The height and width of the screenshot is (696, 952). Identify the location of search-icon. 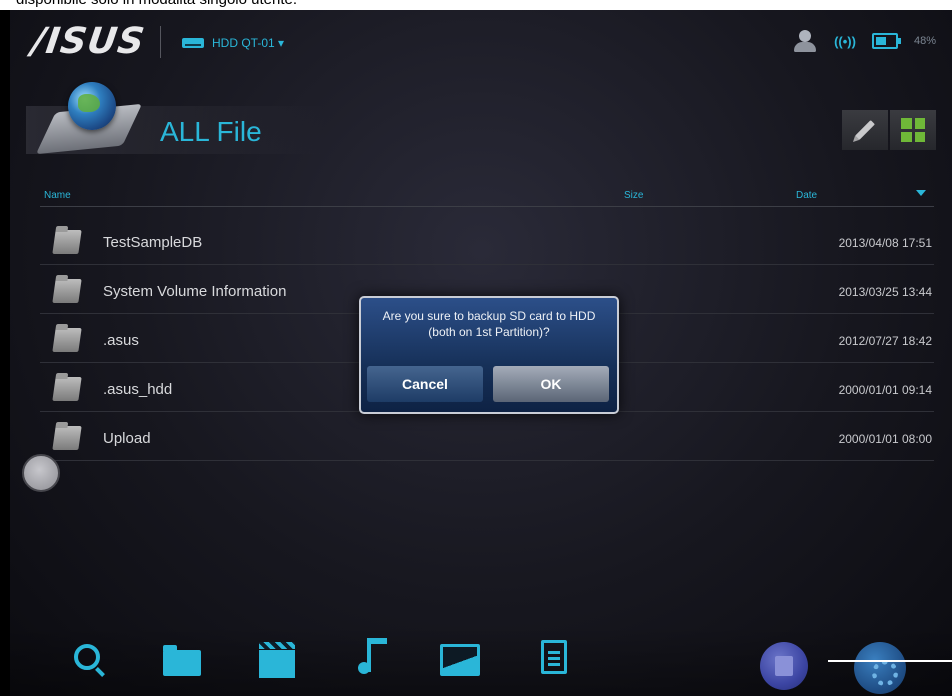
(87, 657).